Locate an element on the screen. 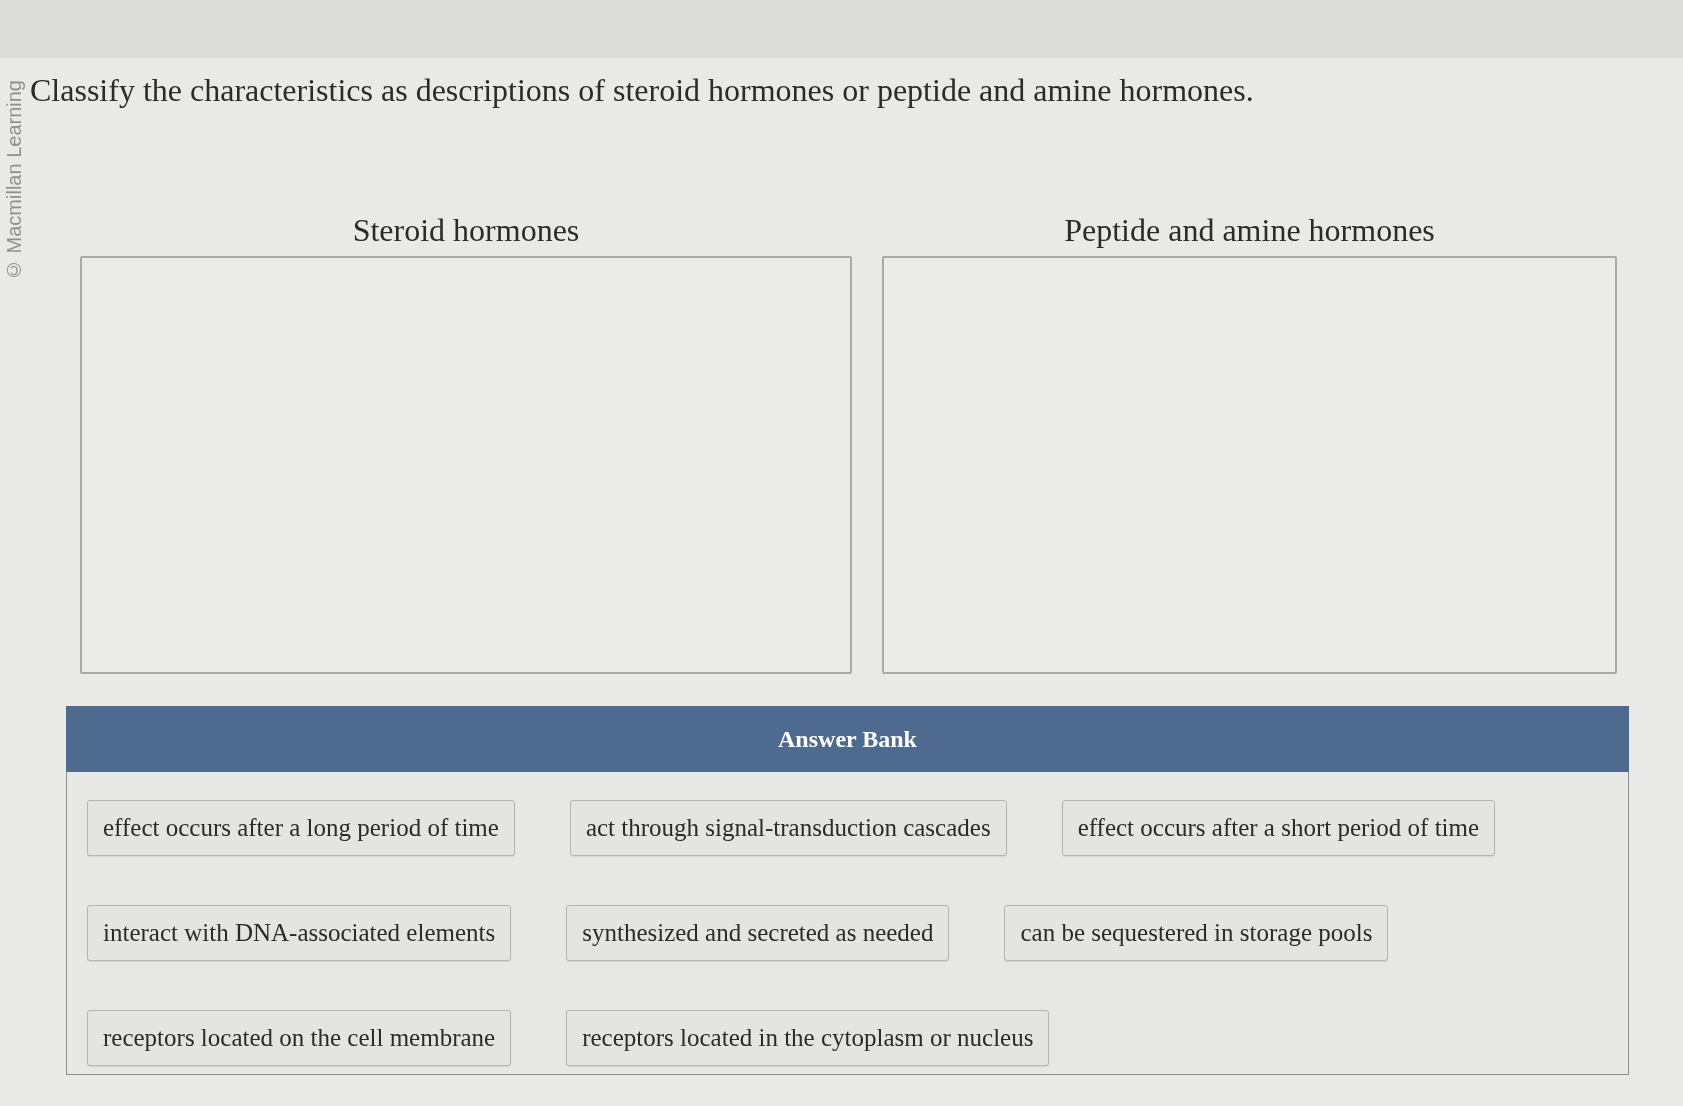 The width and height of the screenshot is (1683, 1106). answer-chip: interact with DNA-associated elements is located at coordinates (299, 933).